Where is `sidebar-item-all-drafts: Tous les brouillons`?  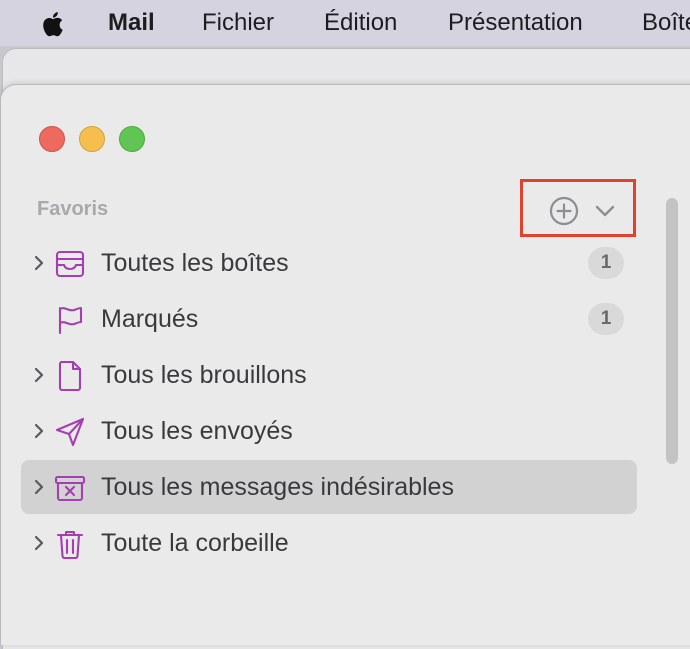
sidebar-item-all-drafts: Tous les brouillons is located at coordinates (329, 375).